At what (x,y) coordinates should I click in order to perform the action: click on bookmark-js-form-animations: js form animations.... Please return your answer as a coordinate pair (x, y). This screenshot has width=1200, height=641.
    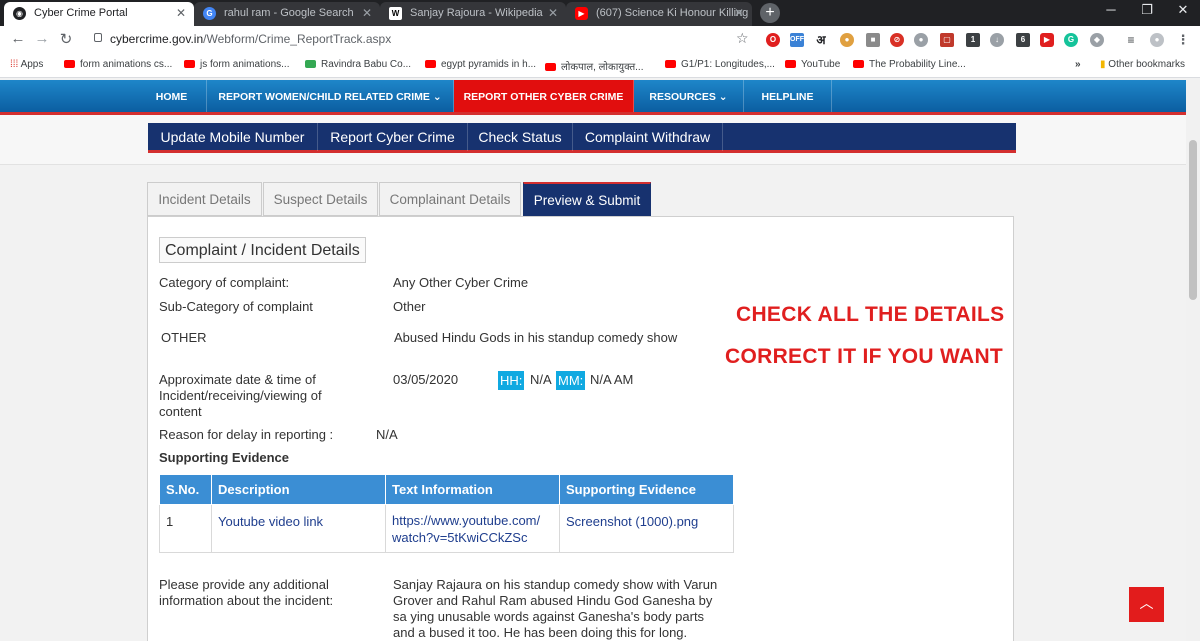
    Looking at the image, I should click on (236, 64).